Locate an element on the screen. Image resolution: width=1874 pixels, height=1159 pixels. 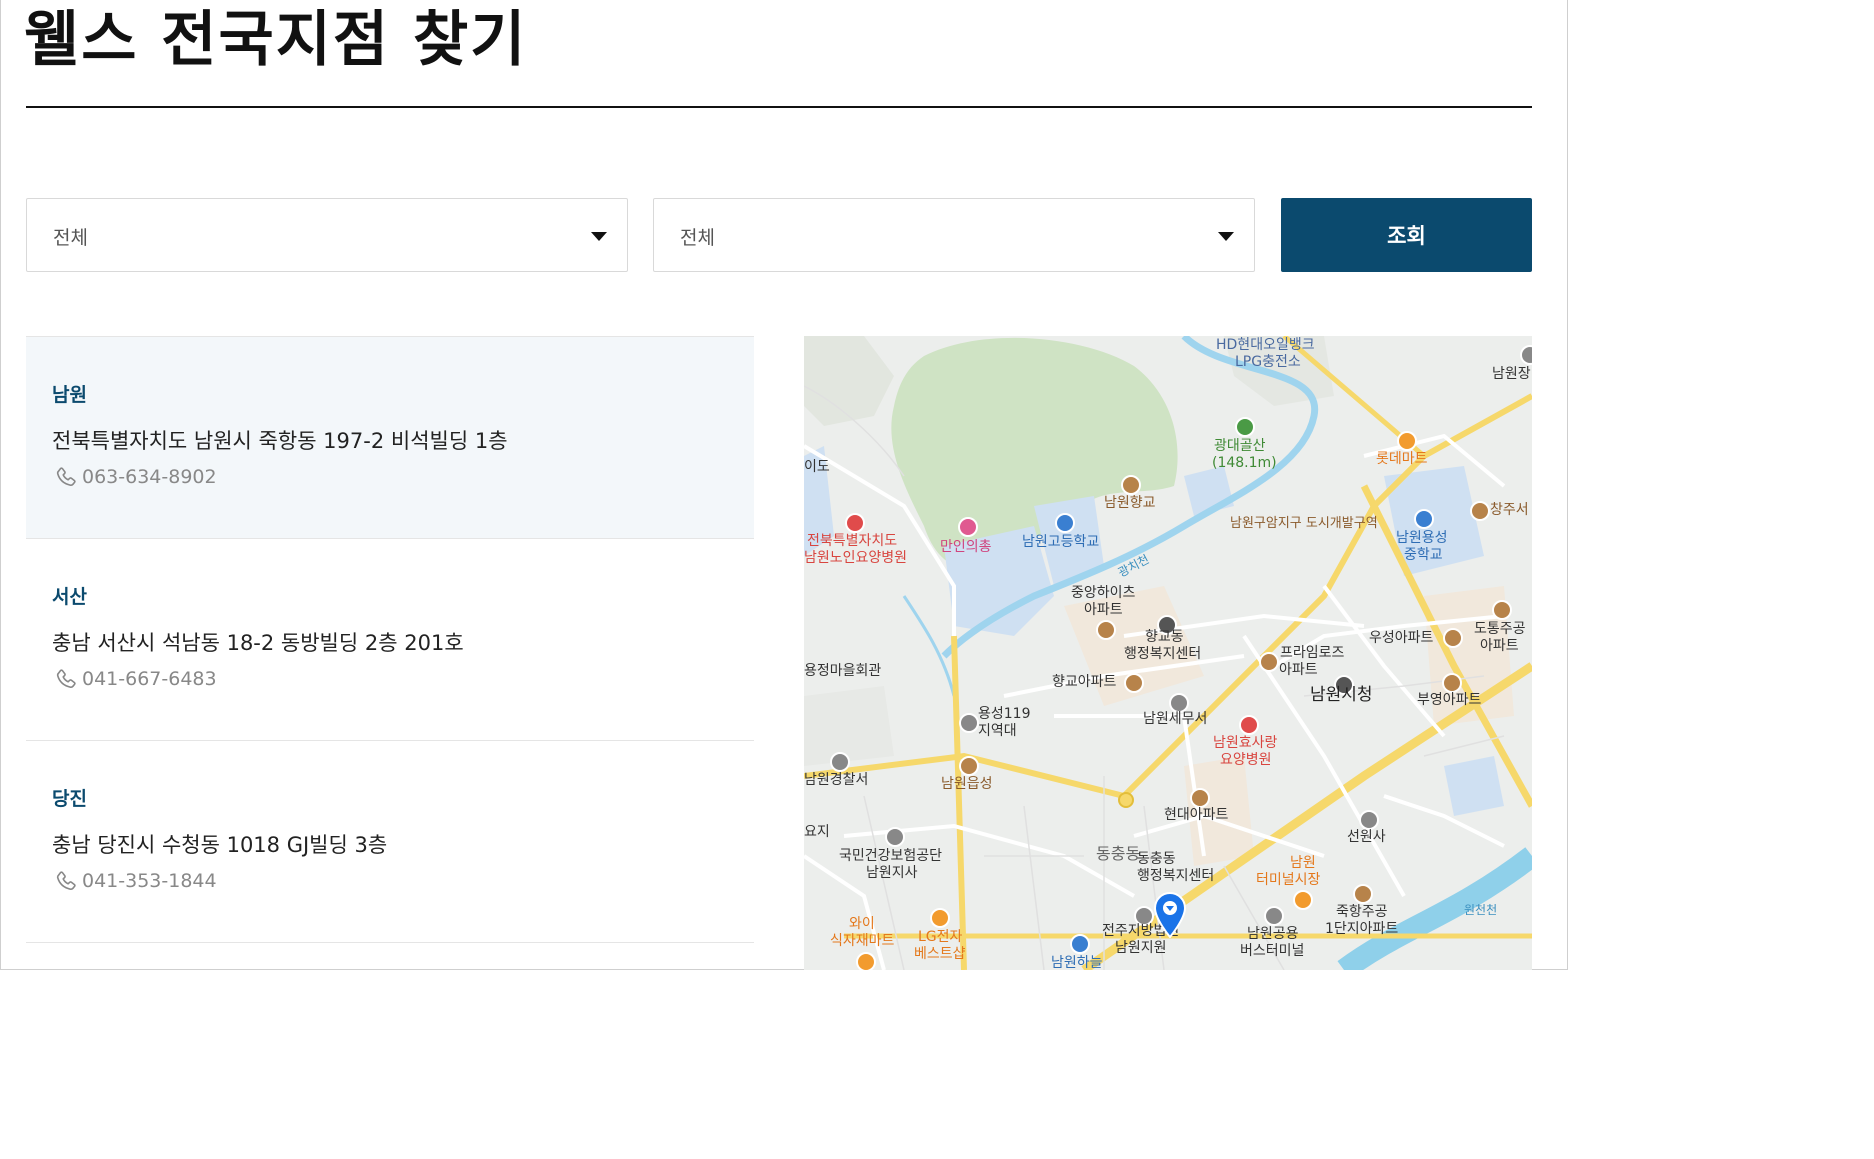
temple-icon is located at coordinates (1369, 820).